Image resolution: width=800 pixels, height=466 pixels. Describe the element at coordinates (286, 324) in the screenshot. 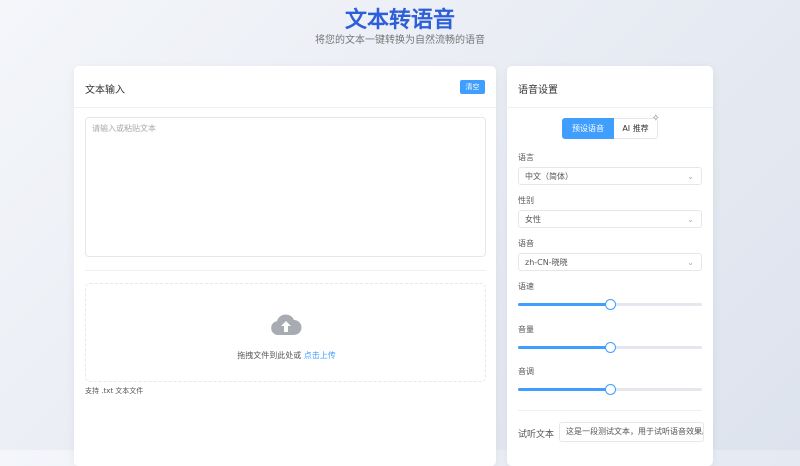

I see `cloud-upload-icon` at that location.